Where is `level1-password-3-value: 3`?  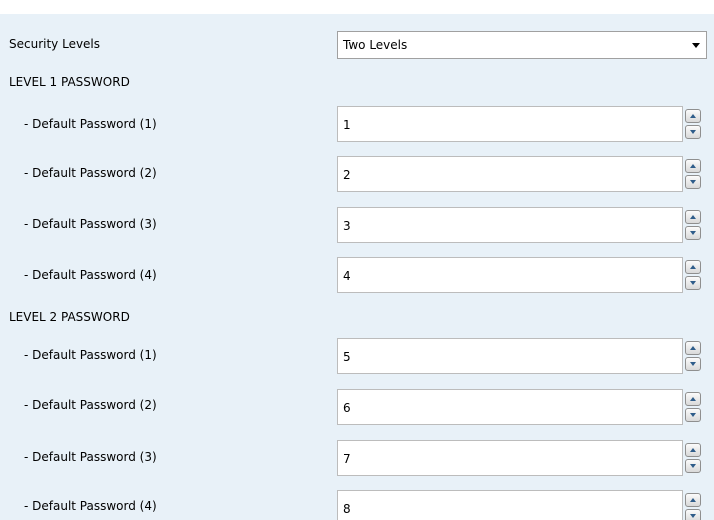 level1-password-3-value: 3 is located at coordinates (347, 226).